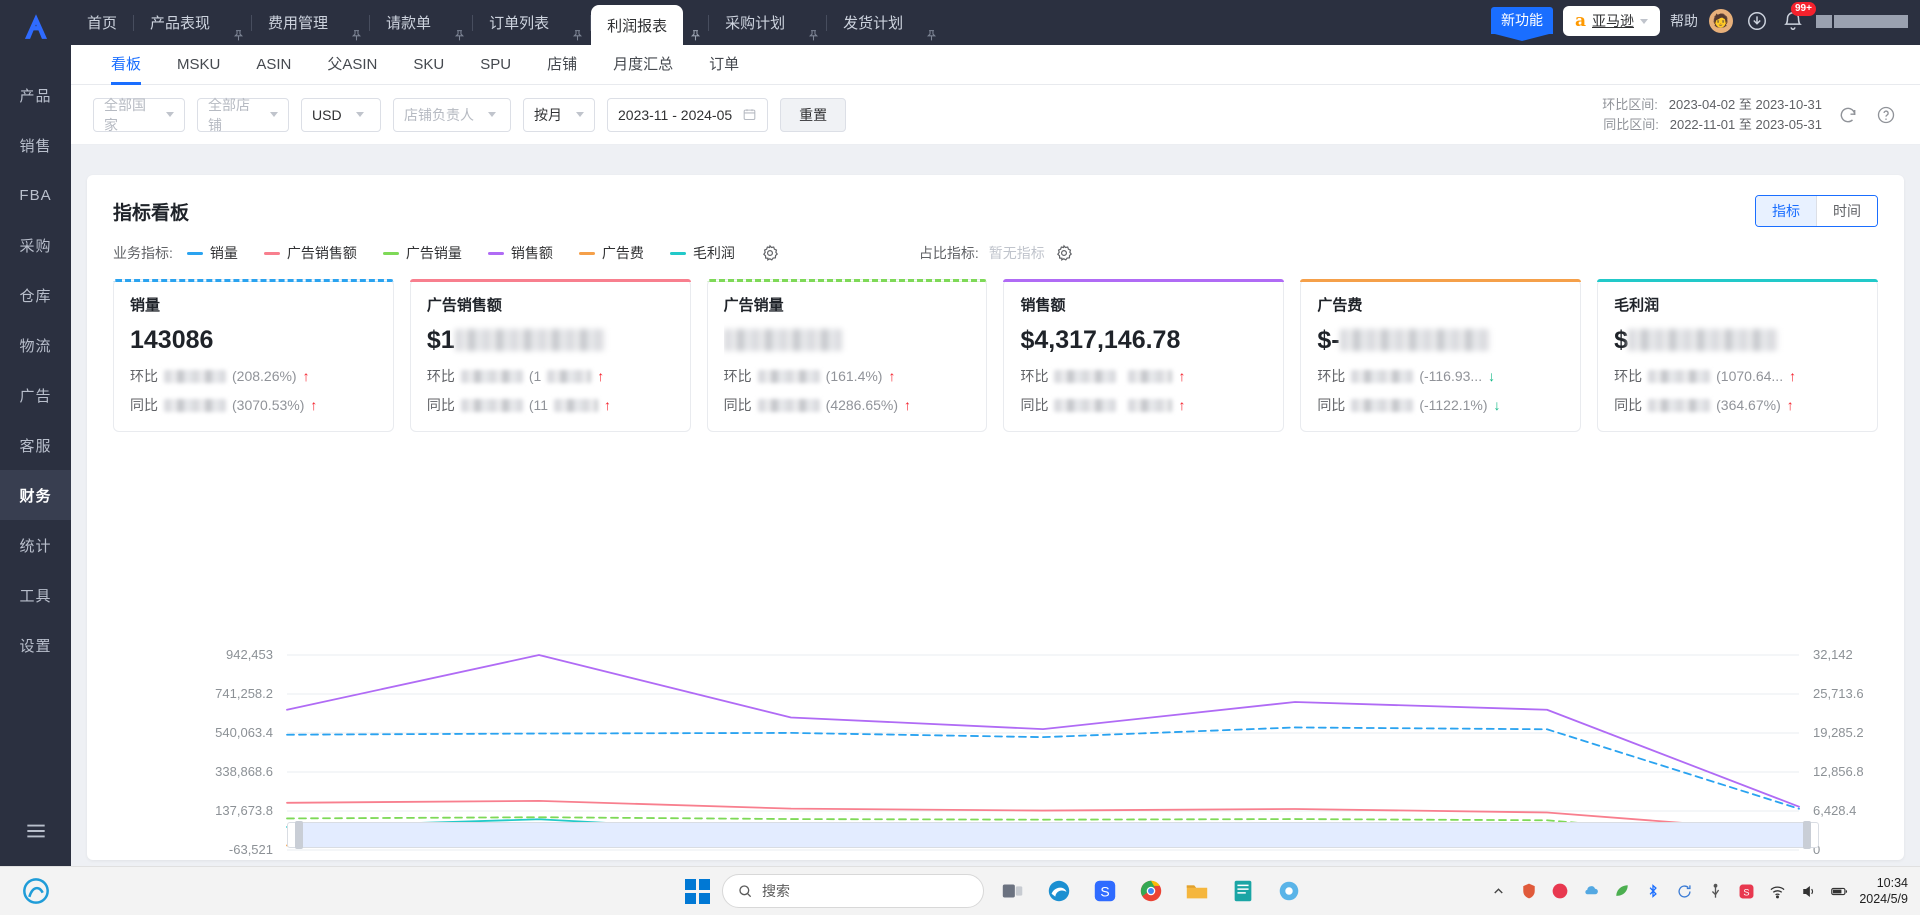  Describe the element at coordinates (1807, 835) in the screenshot. I see `slider-handle-right` at that location.